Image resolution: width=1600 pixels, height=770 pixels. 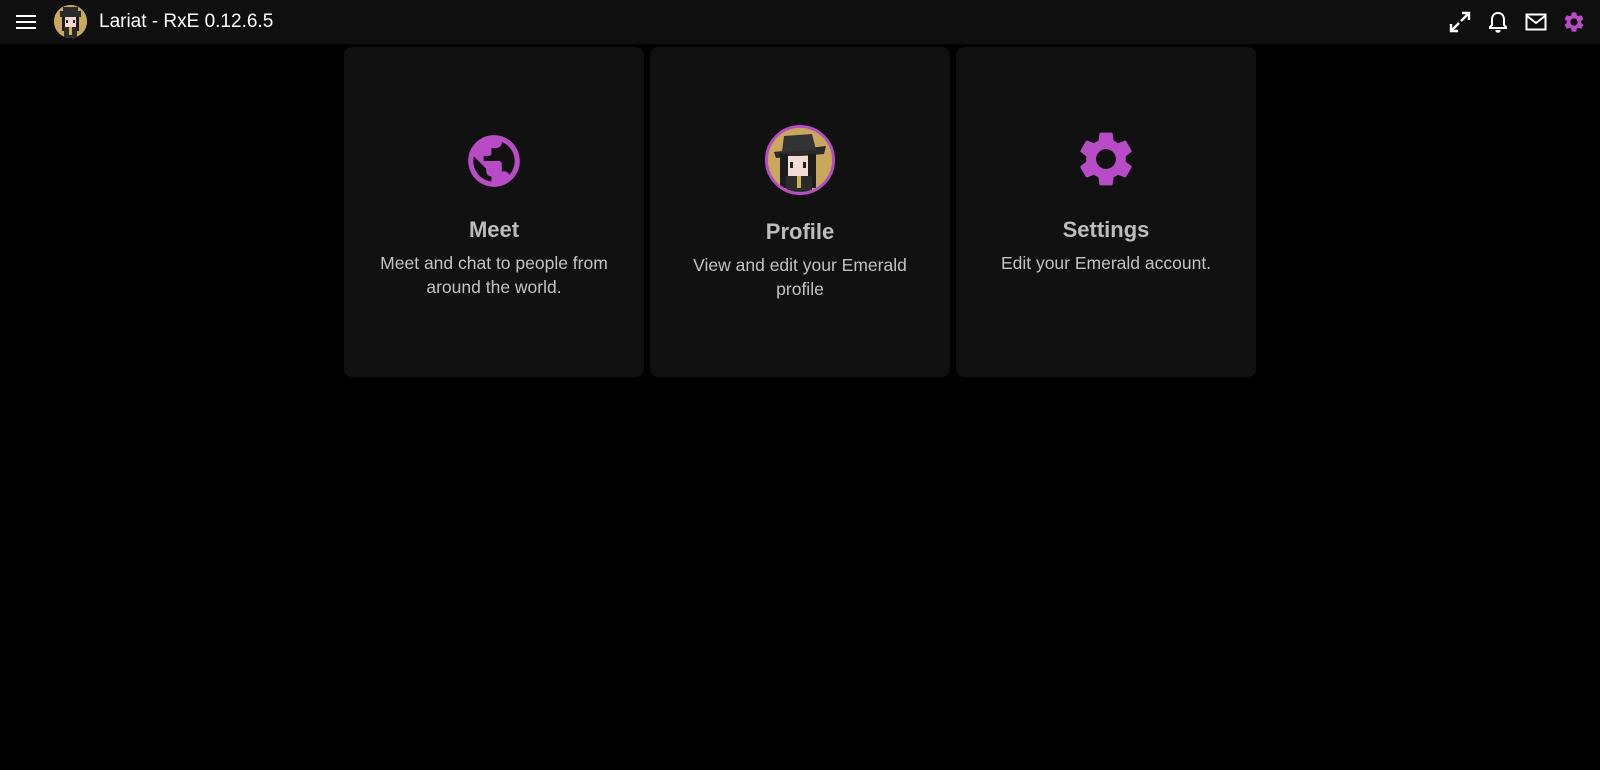 I want to click on fullscreen-icon, so click(x=1460, y=22).